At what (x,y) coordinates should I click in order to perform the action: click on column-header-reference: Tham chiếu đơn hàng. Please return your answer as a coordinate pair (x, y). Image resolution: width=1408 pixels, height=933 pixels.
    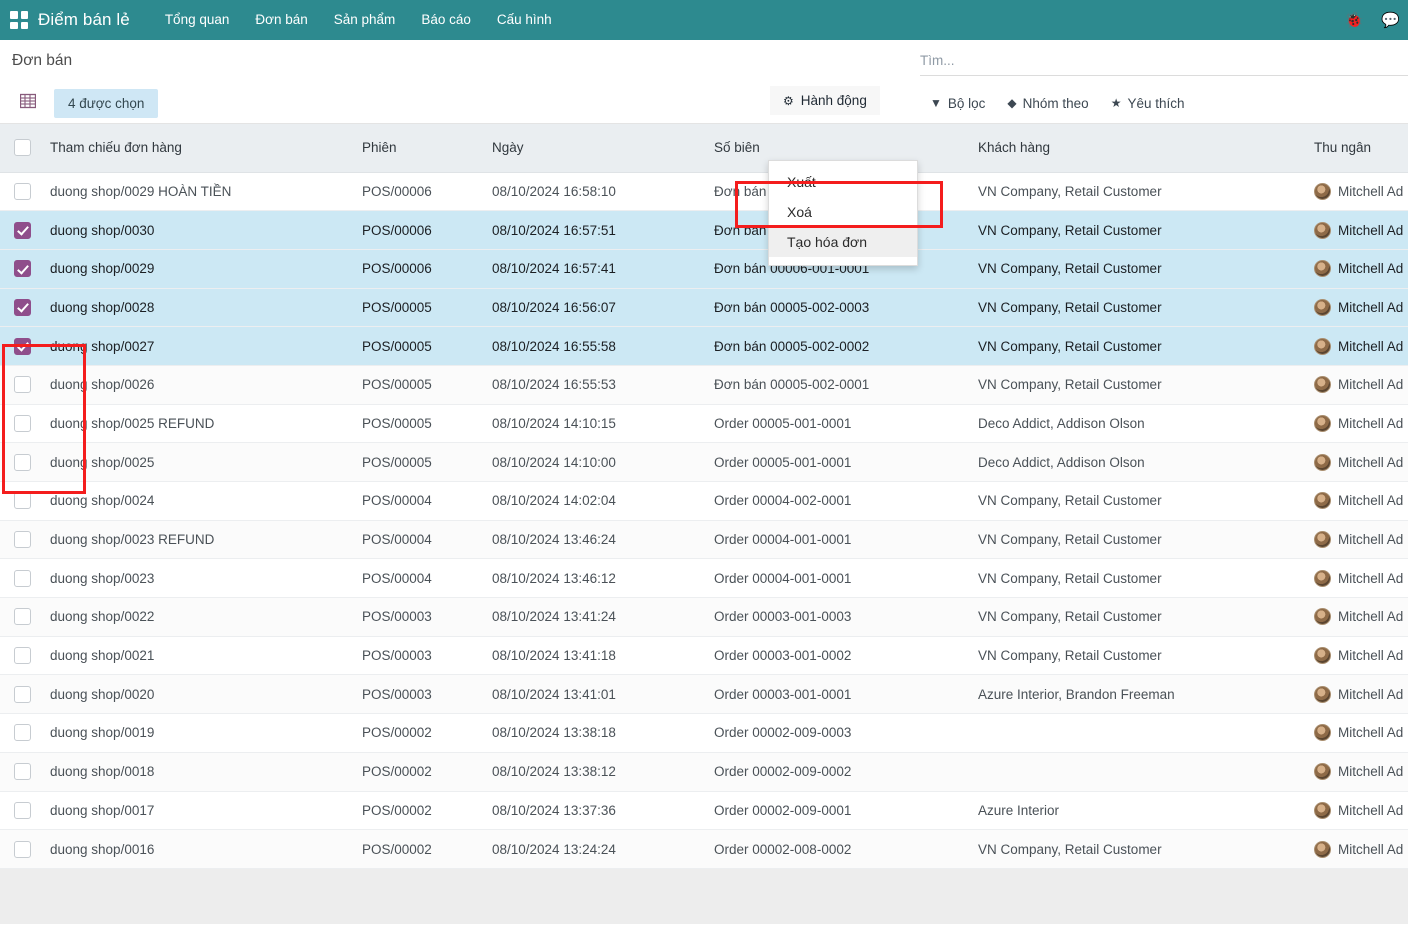
    Looking at the image, I should click on (198, 148).